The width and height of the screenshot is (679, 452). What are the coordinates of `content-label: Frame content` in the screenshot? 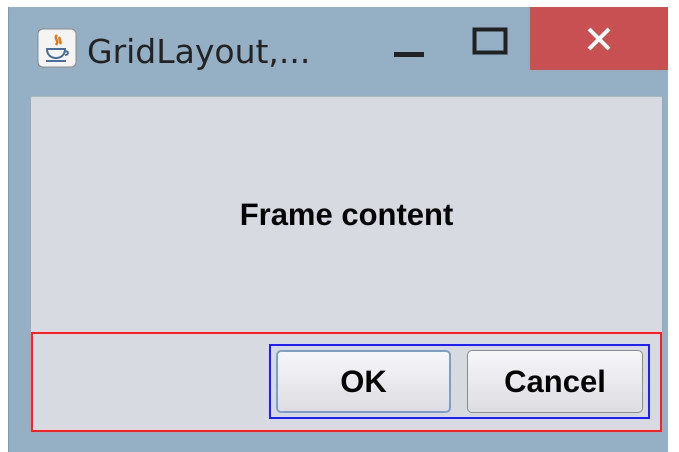 It's located at (347, 214).